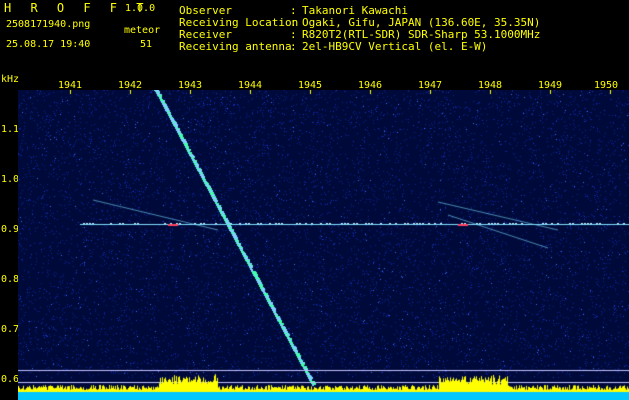  I want to click on file-name: 2508171940.png, so click(48, 24).